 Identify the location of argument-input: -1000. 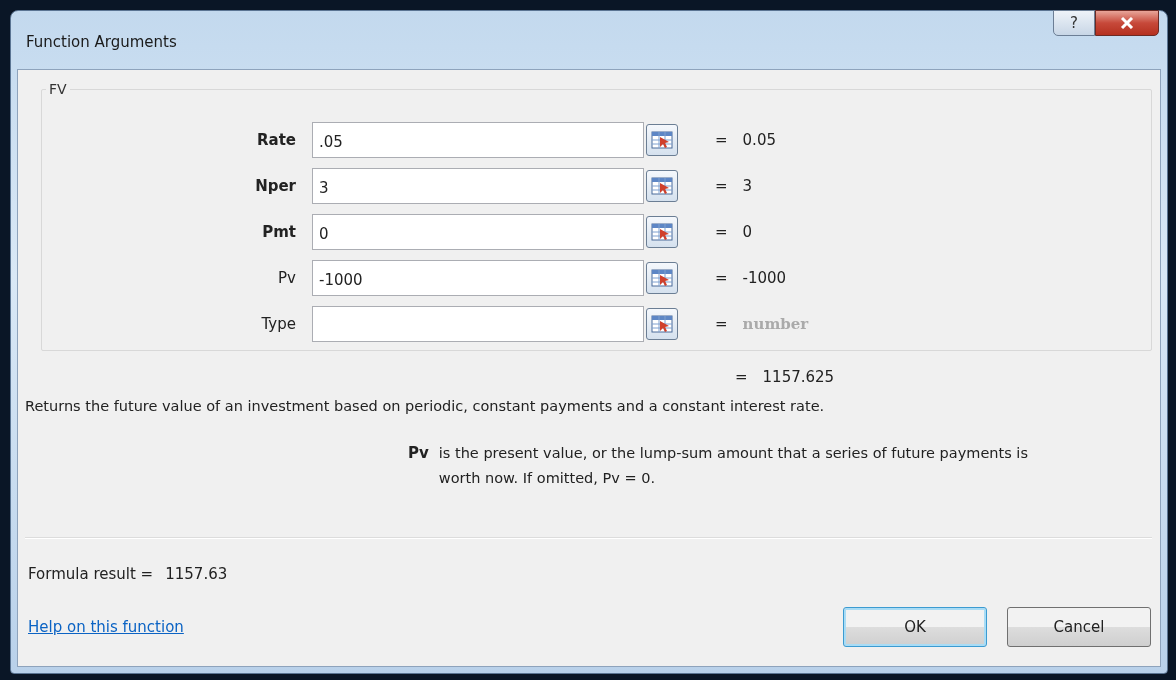
(478, 278).